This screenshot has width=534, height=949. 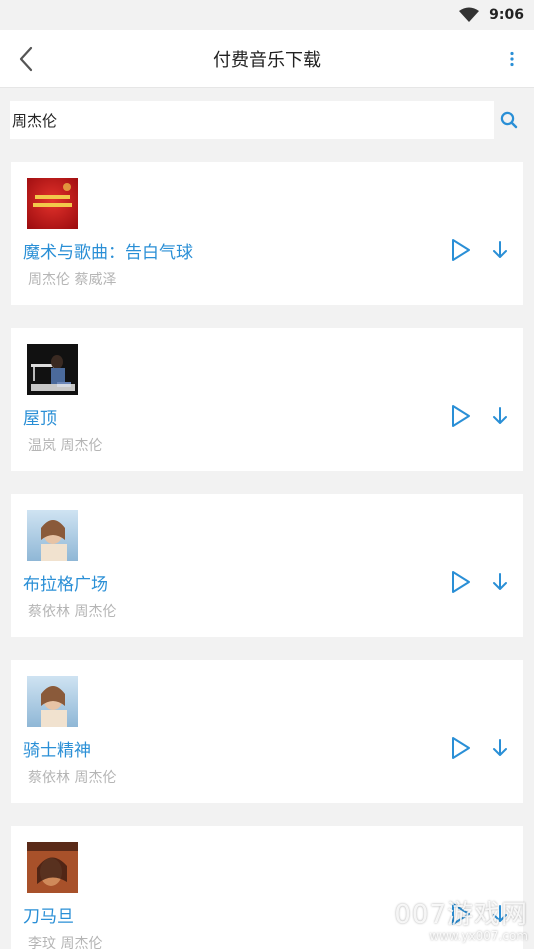 I want to click on page-title: 付费音乐下载, so click(x=267, y=60).